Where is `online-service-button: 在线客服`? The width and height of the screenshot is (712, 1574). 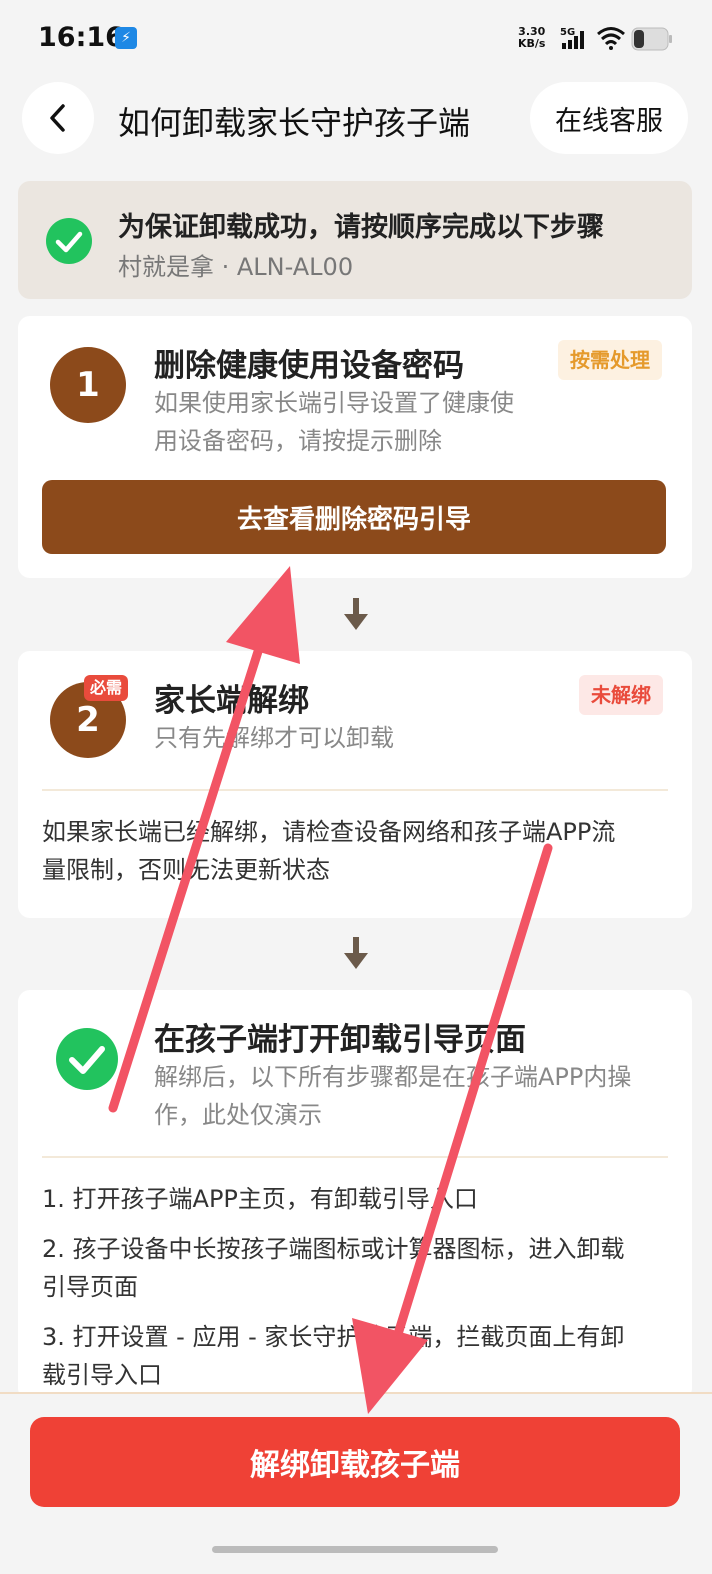
online-service-button: 在线客服 is located at coordinates (609, 118).